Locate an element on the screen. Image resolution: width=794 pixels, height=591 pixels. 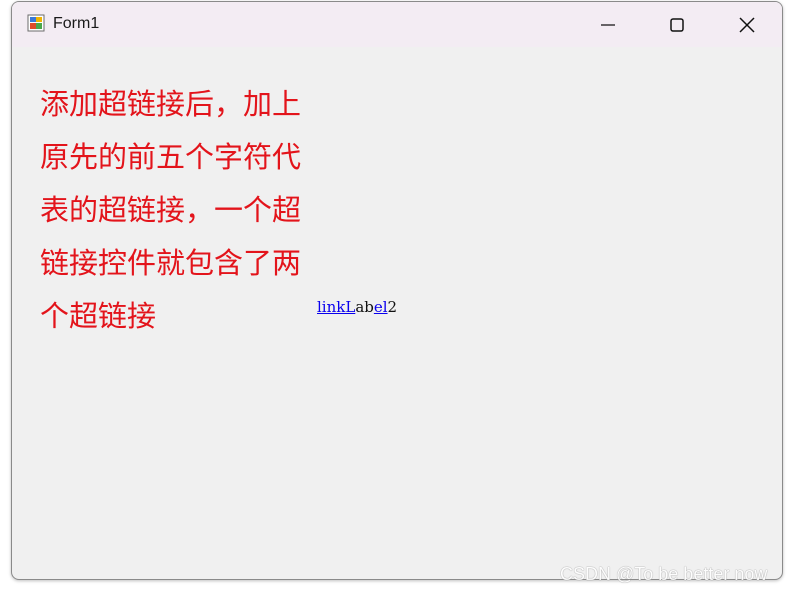
title-bar: Form1 is located at coordinates (397, 24).